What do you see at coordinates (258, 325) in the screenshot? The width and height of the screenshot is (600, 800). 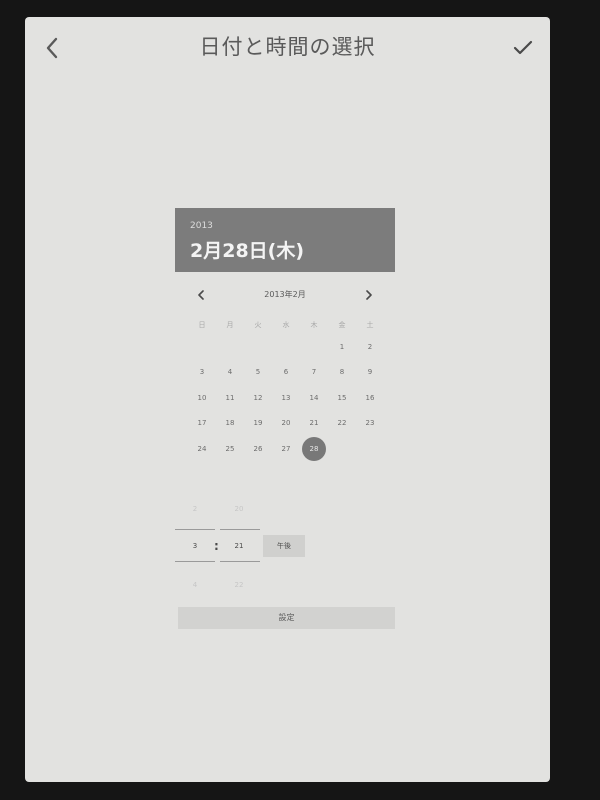 I see `weekday-label: 火` at bounding box center [258, 325].